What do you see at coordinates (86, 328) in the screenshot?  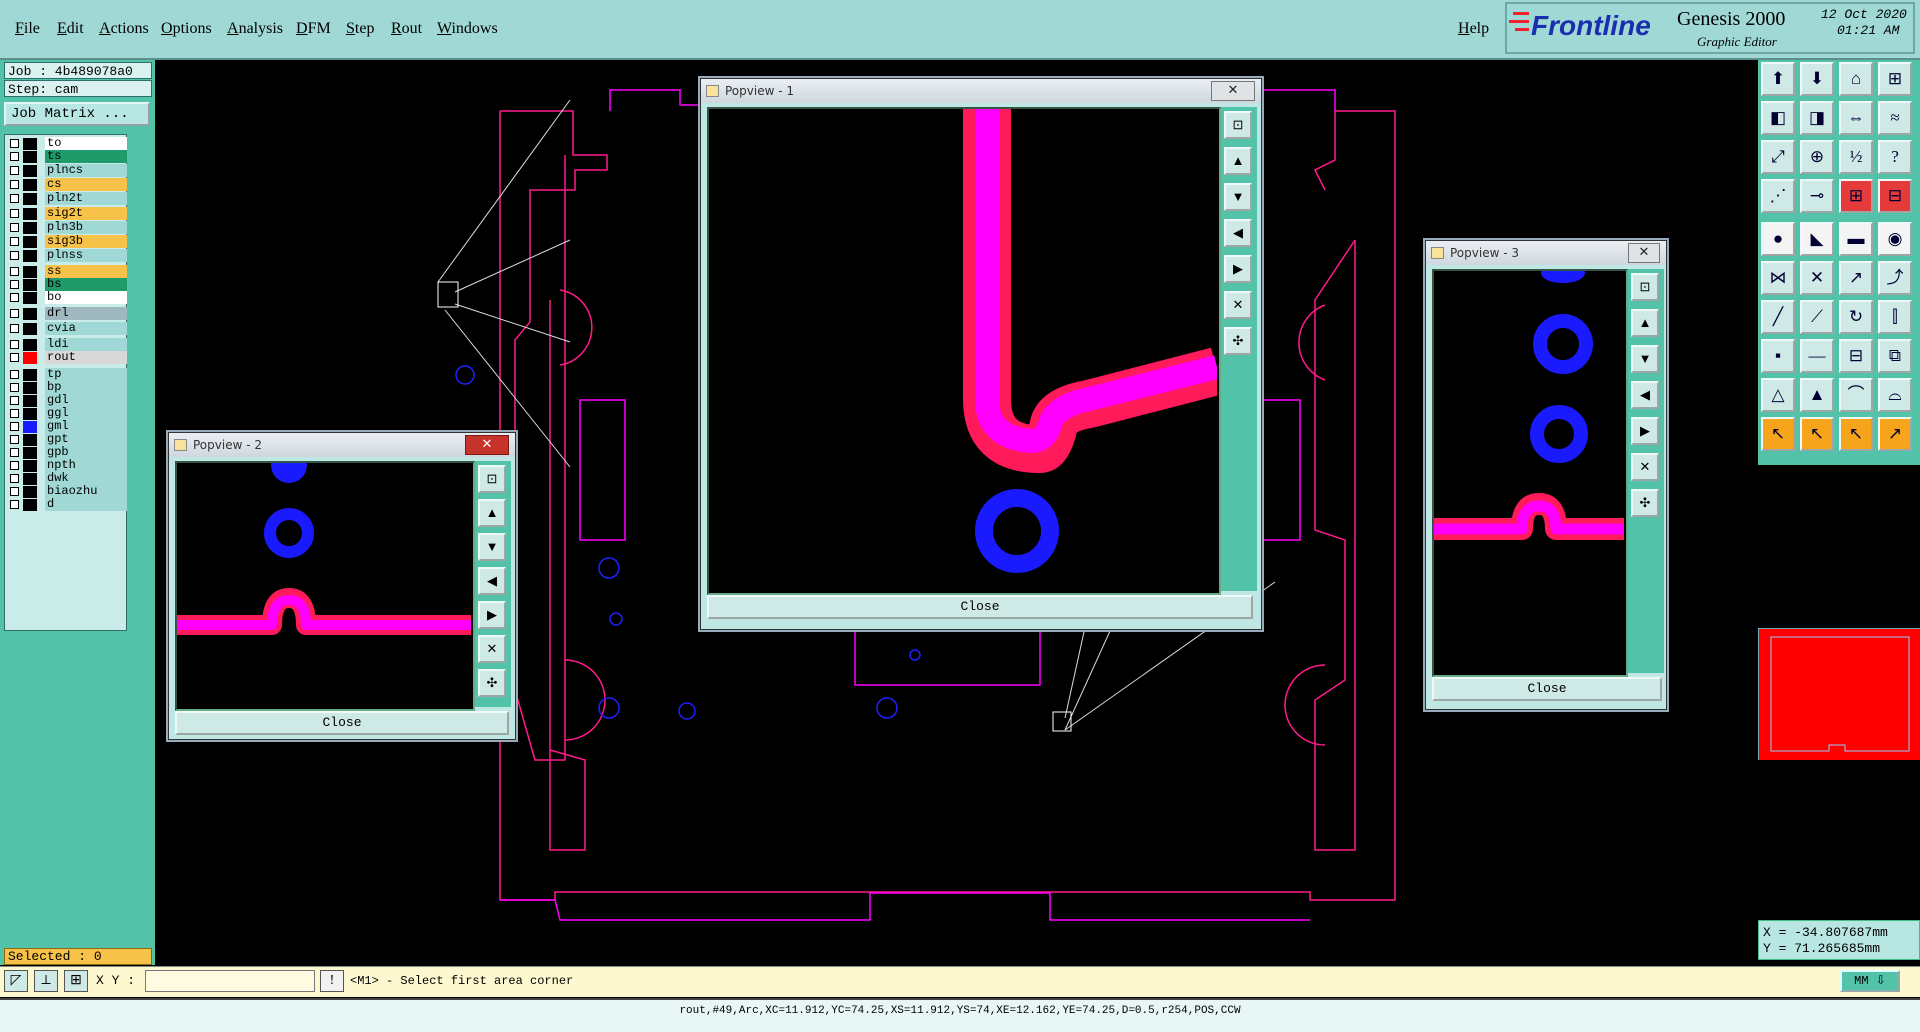 I see `layer-name: cvia` at bounding box center [86, 328].